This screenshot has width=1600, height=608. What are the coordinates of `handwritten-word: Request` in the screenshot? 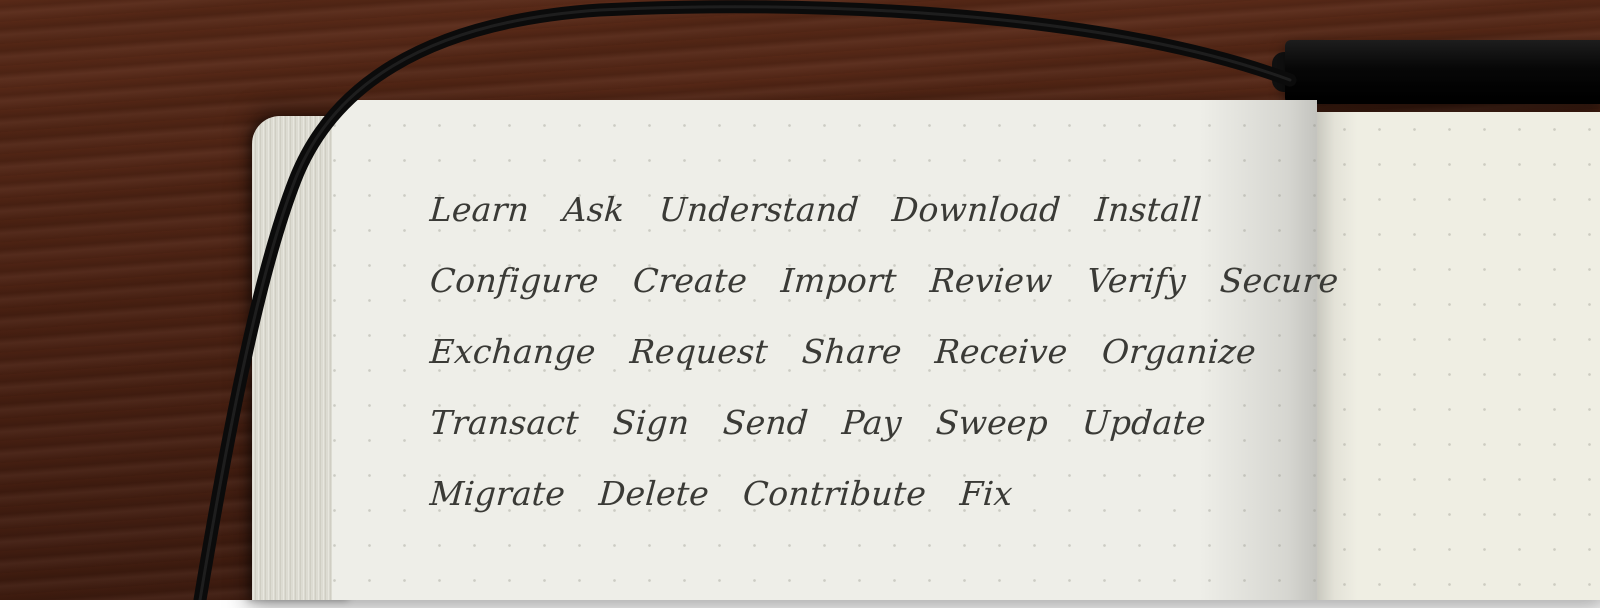 It's located at (698, 351).